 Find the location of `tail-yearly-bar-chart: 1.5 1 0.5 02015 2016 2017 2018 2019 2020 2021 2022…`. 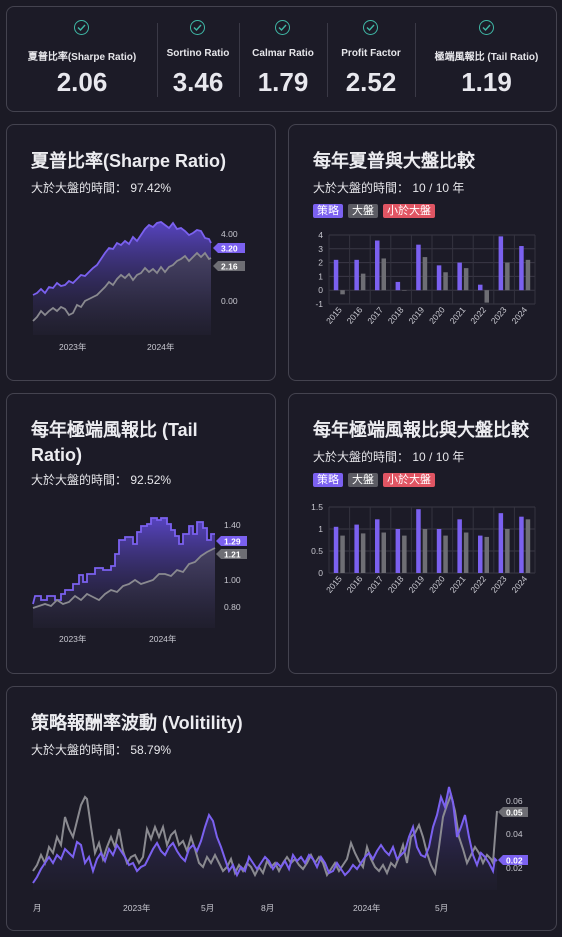

tail-yearly-bar-chart: 1.5 1 0.5 02015 2016 2017 2018 2019 2020 2021 2022… is located at coordinates (423, 534).